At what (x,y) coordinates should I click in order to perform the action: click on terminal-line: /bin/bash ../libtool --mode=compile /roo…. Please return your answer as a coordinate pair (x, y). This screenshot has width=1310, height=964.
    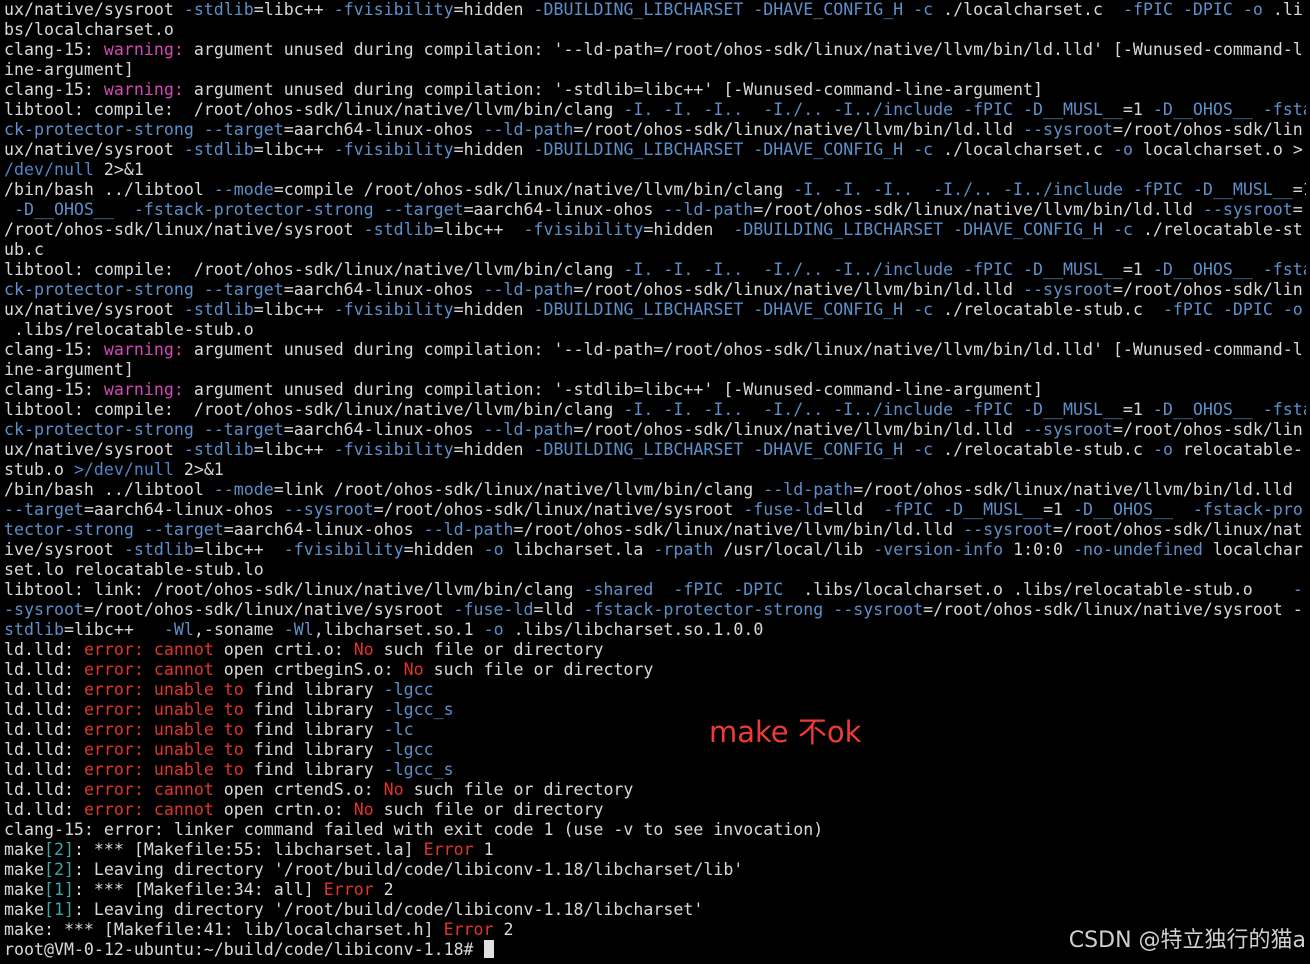
    Looking at the image, I should click on (655, 190).